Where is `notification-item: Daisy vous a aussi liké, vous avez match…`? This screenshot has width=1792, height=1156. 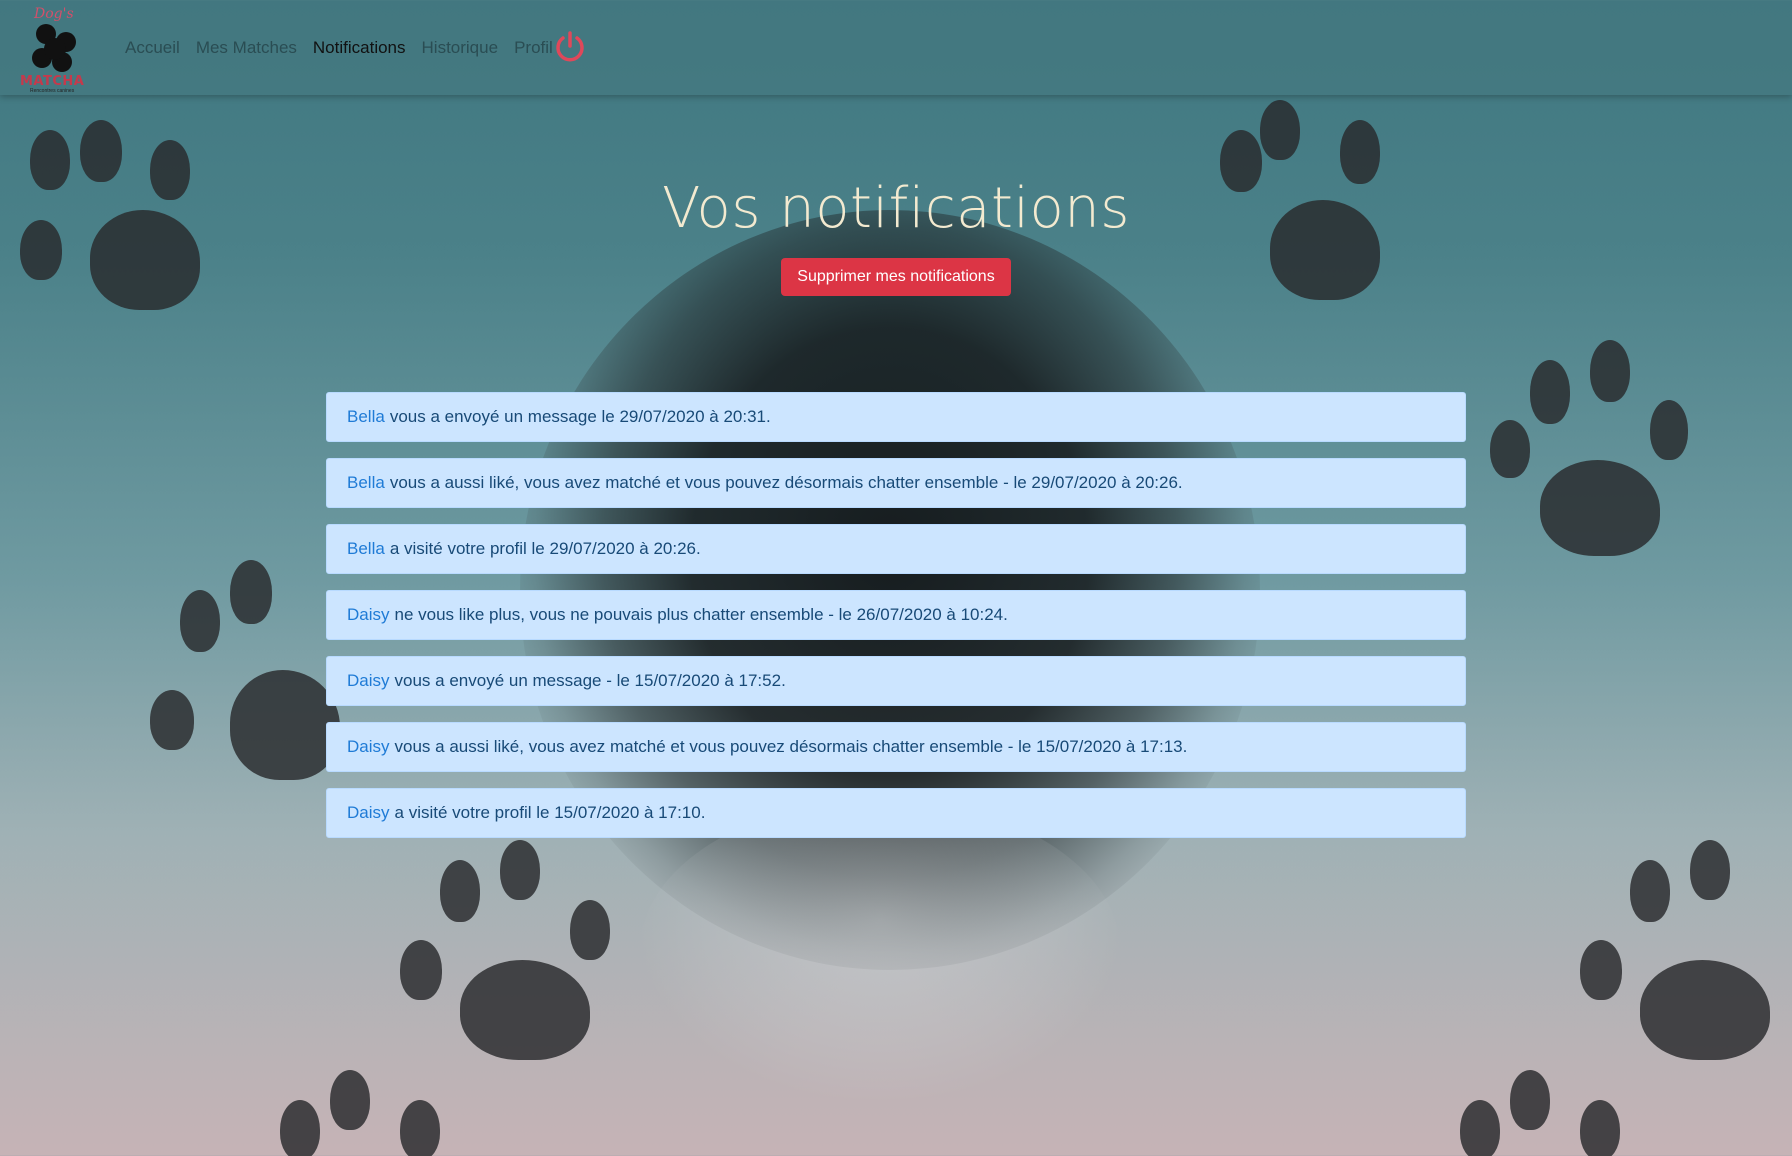 notification-item: Daisy vous a aussi liké, vous avez match… is located at coordinates (896, 747).